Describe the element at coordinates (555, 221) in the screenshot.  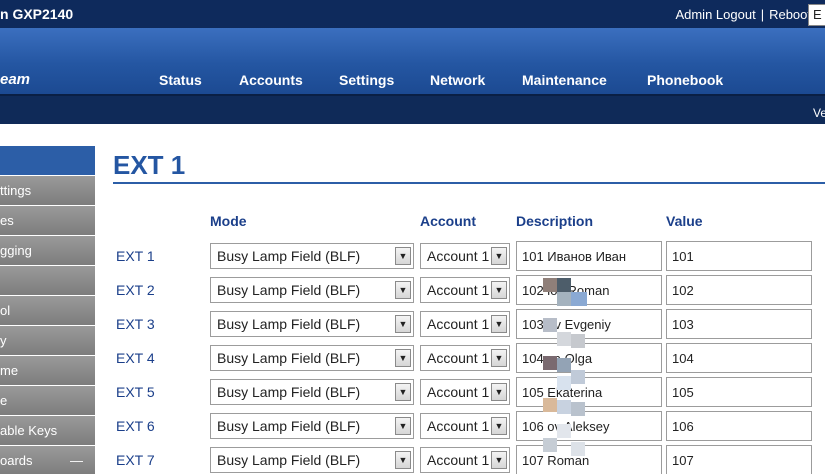
I see `column-header-description: Description` at that location.